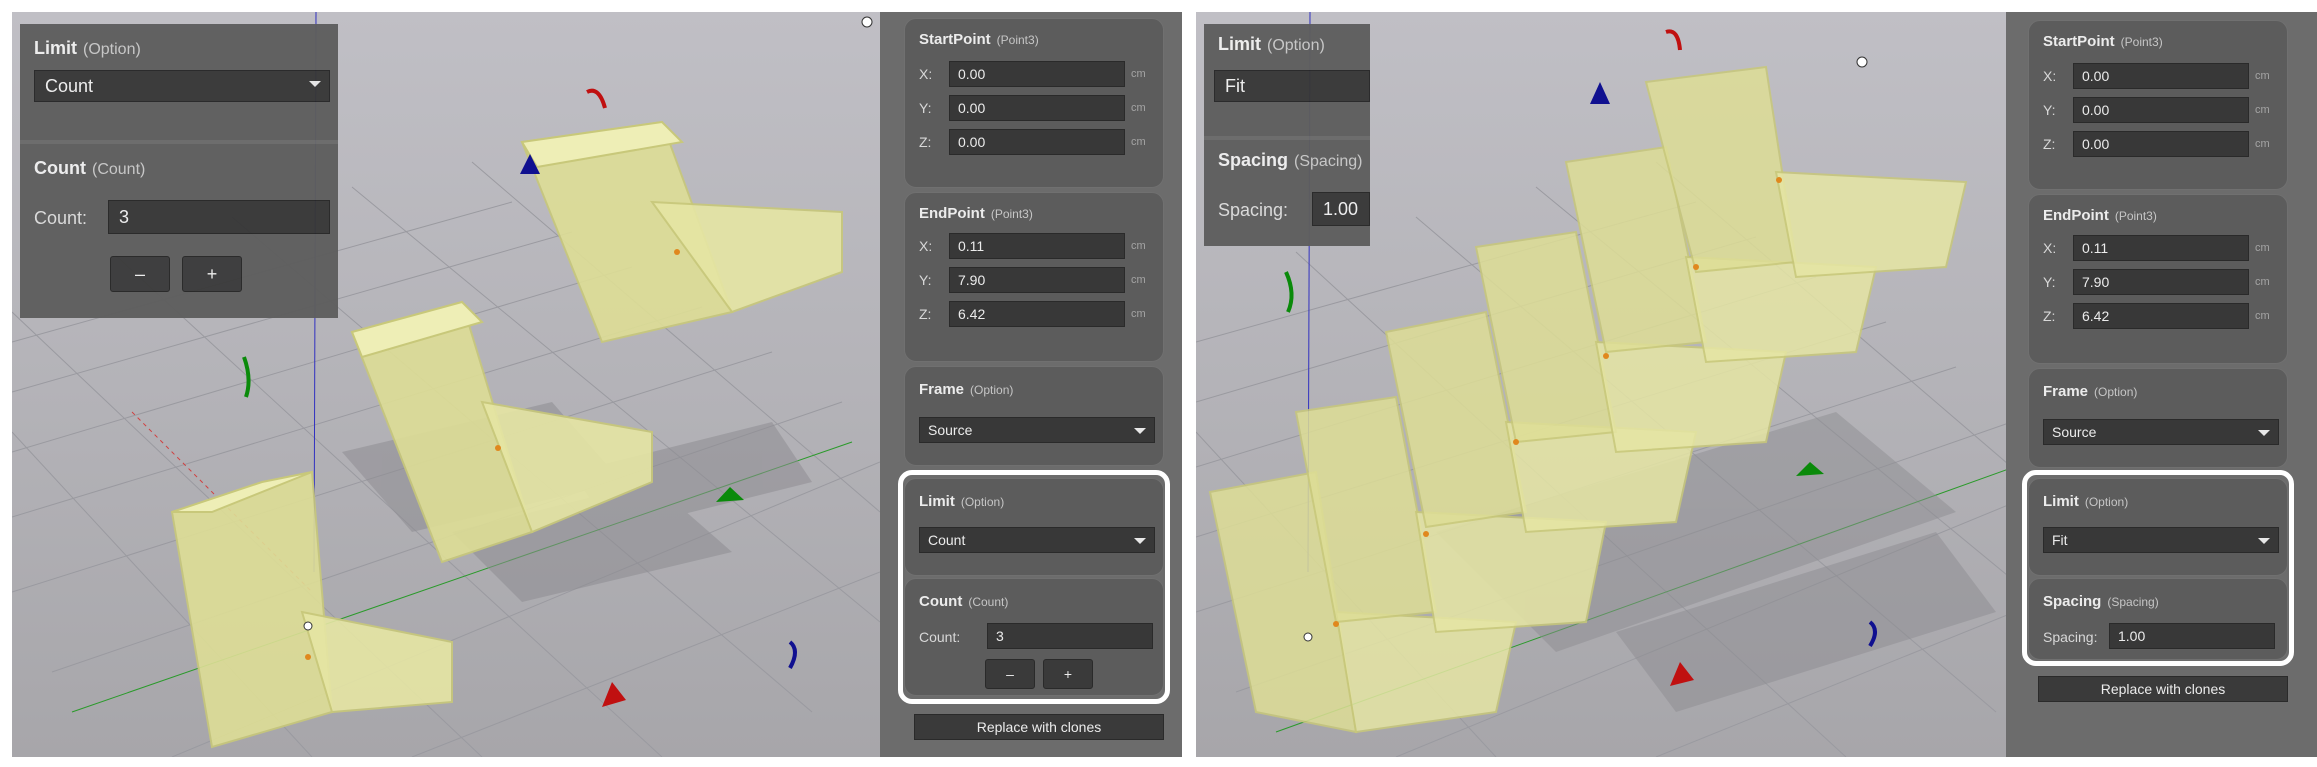 Image resolution: width=2317 pixels, height=767 pixels. I want to click on overlay-count-input: 3, so click(219, 217).